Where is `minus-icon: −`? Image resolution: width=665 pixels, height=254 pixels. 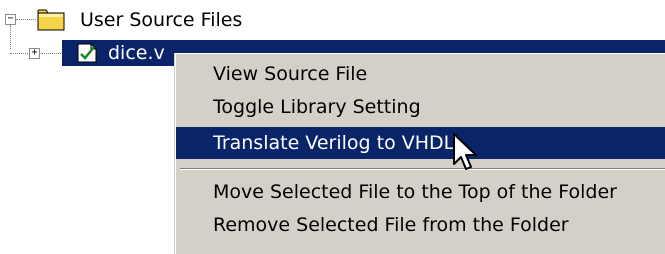 minus-icon: − is located at coordinates (10, 18).